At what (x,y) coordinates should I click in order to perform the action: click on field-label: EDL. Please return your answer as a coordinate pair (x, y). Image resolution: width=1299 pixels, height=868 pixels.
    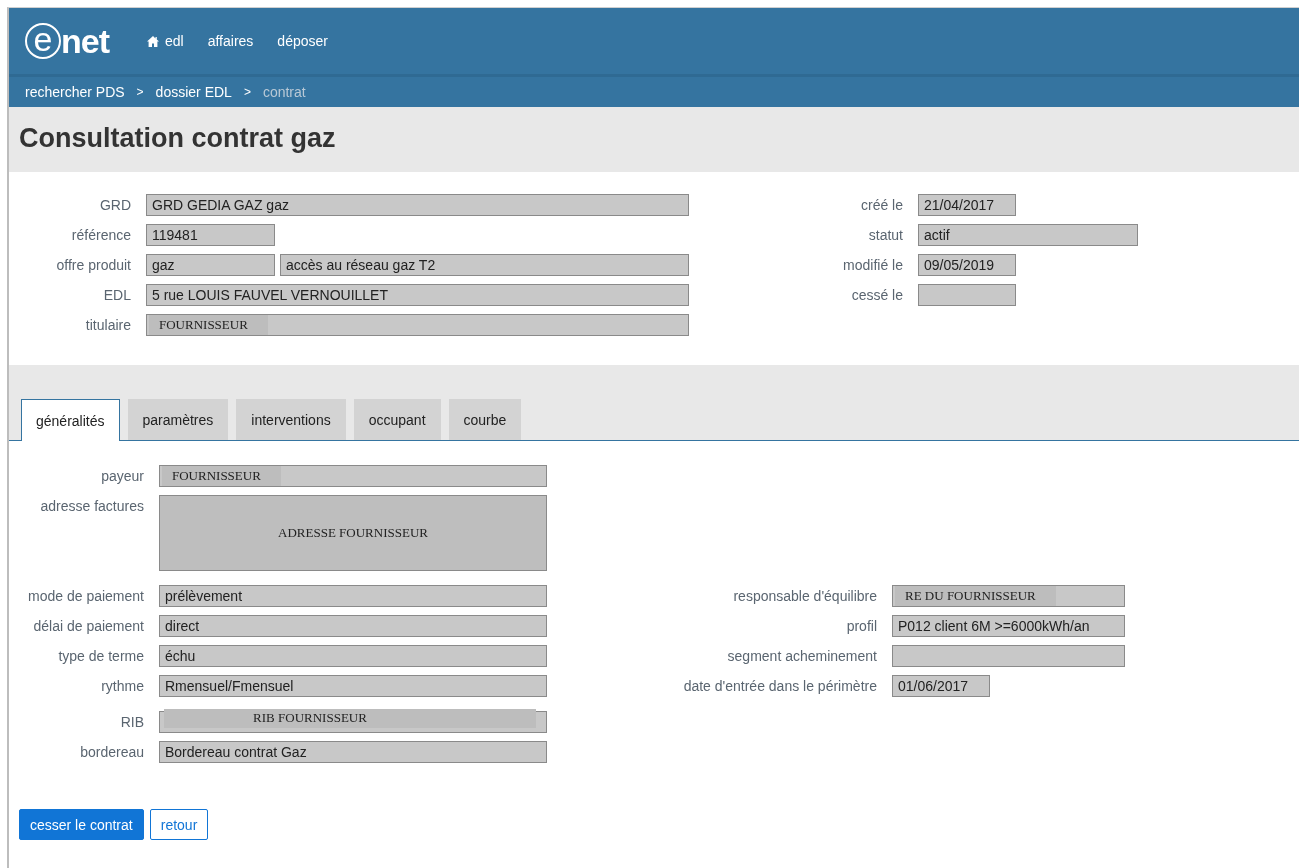
    Looking at the image, I should click on (116, 295).